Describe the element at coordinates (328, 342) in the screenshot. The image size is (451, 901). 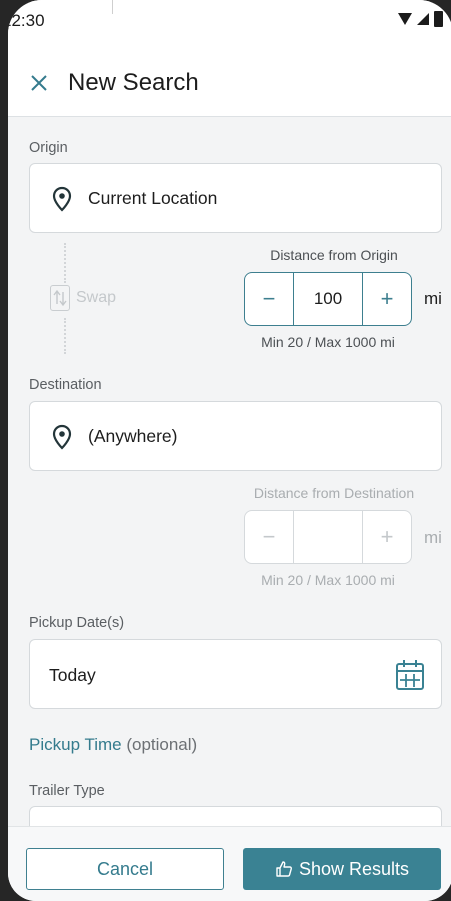
I see `origin-distance-range: Min 20 / Max 1000 mi` at that location.